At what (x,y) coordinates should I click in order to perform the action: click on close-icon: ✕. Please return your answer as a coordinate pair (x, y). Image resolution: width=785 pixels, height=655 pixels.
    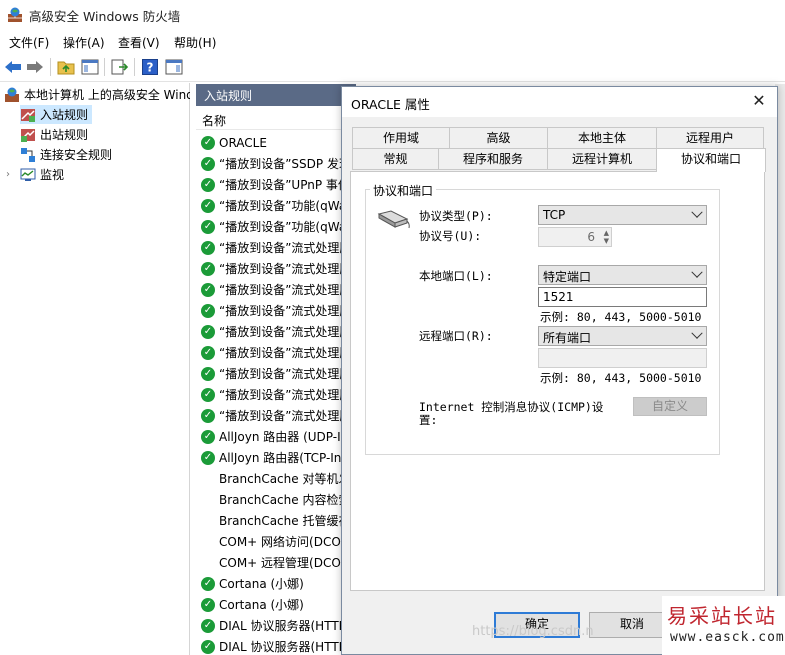
    Looking at the image, I should click on (759, 101).